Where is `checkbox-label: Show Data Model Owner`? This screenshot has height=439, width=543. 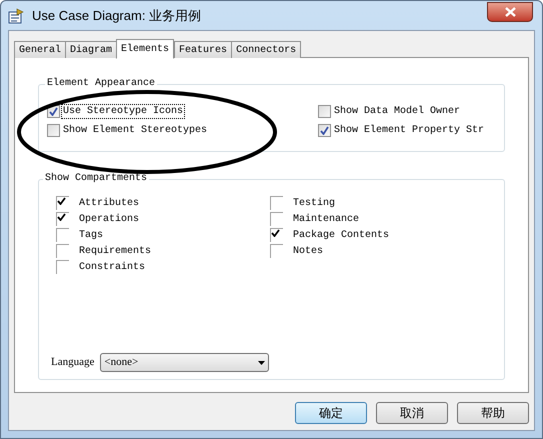 checkbox-label: Show Data Model Owner is located at coordinates (397, 111).